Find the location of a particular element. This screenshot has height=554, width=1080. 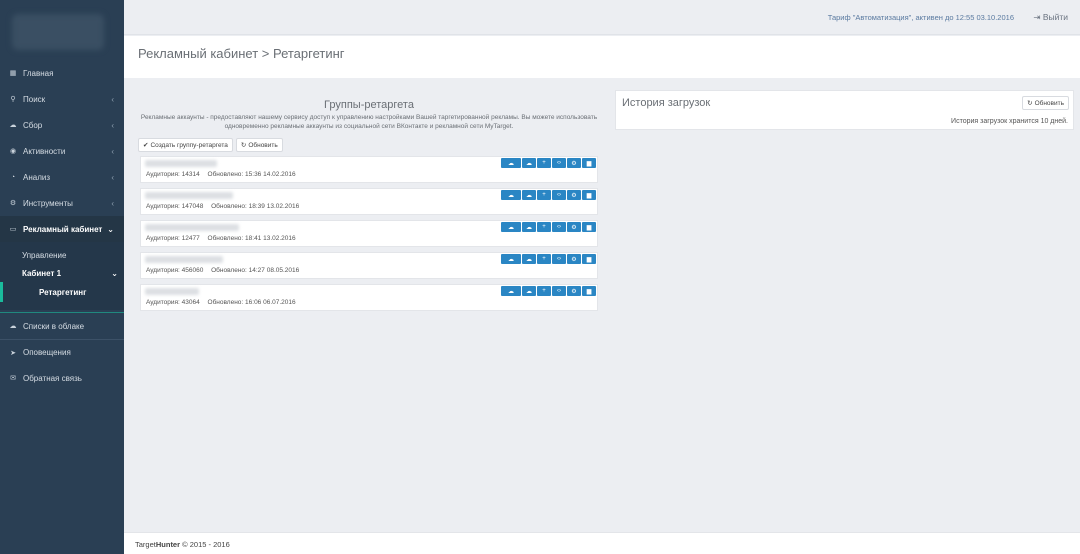

logout-button: ⇥ Выйти is located at coordinates (1050, 17).